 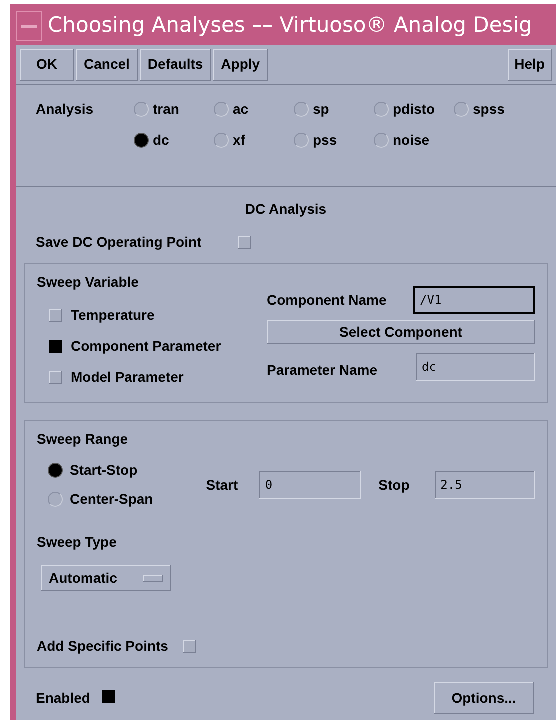 What do you see at coordinates (411, 140) in the screenshot?
I see `radio-label: noise` at bounding box center [411, 140].